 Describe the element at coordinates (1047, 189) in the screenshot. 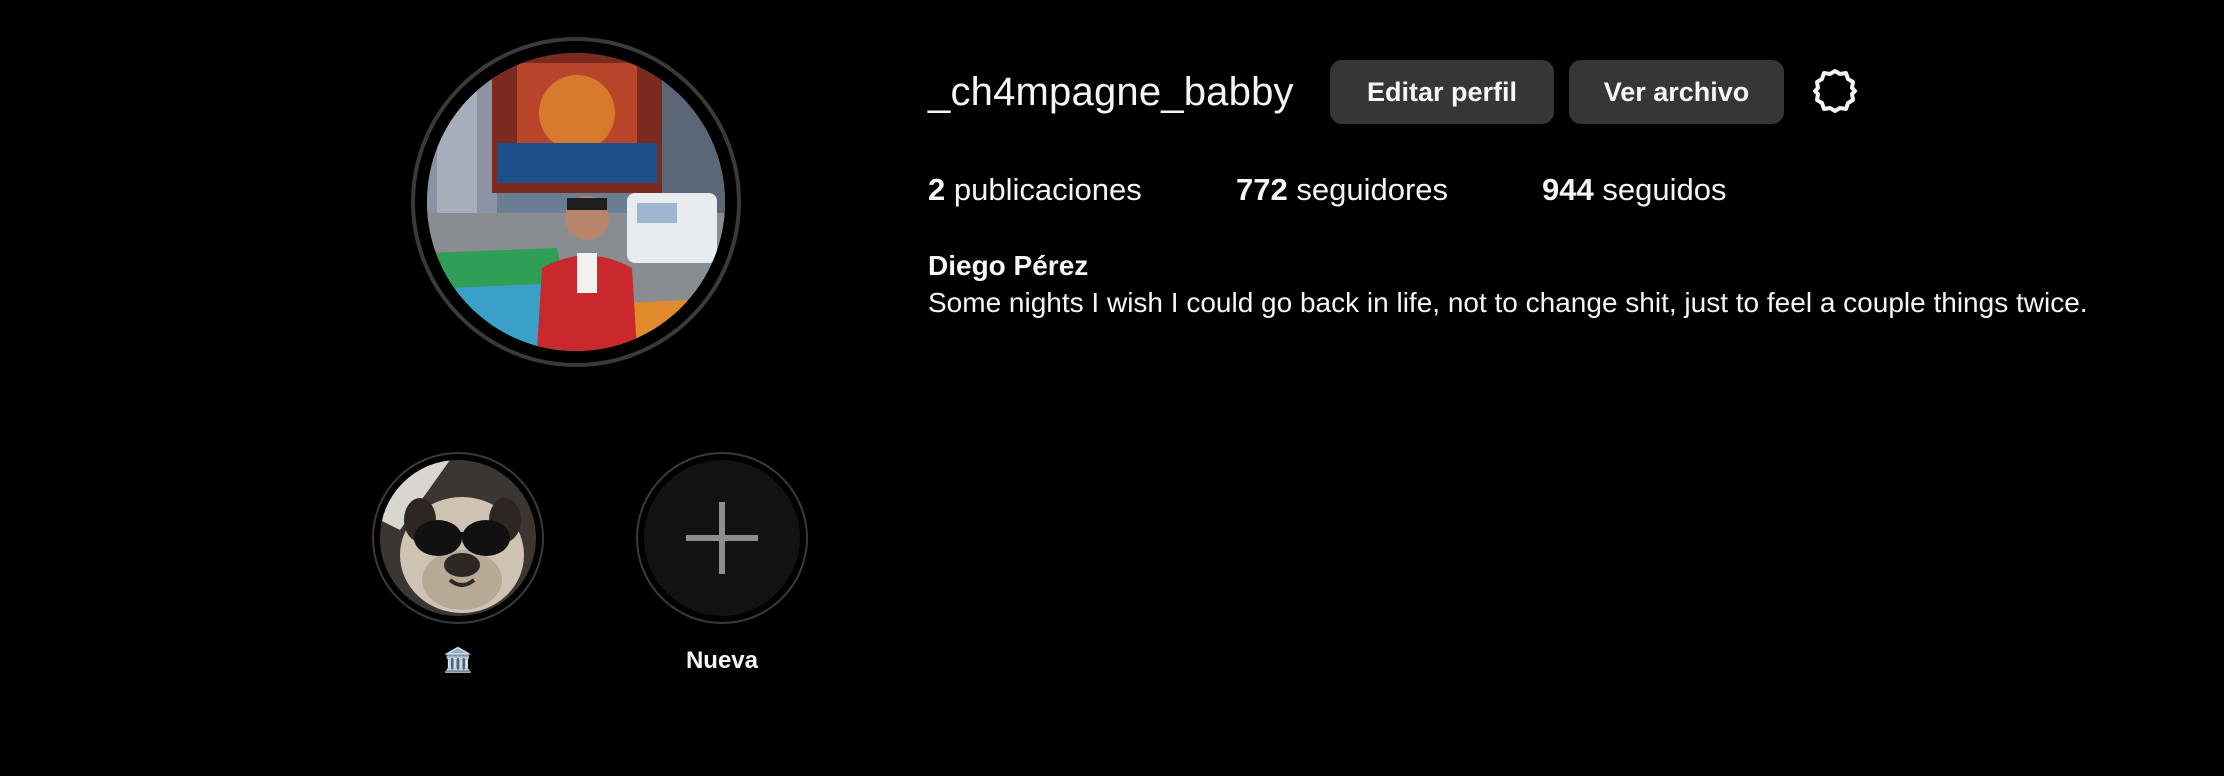

I see `posts-count-label: publicaciones` at that location.